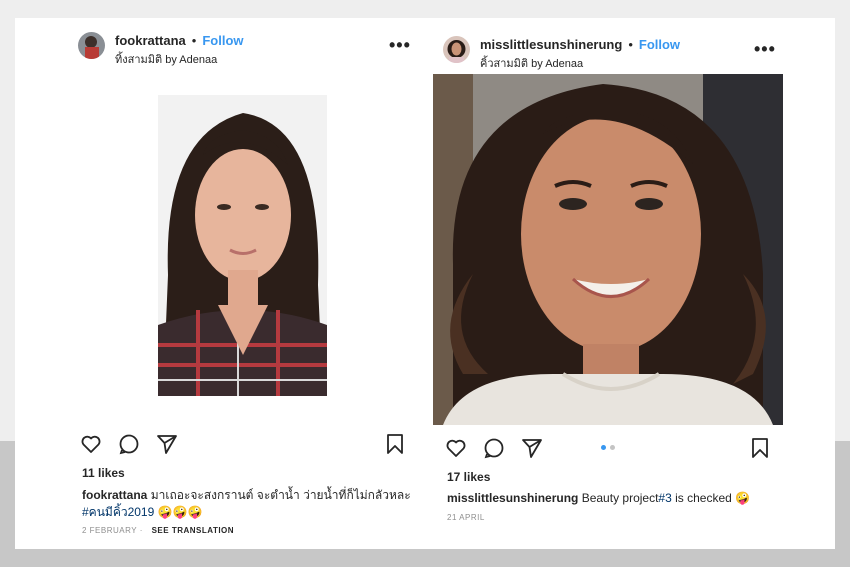 This screenshot has height=567, width=850. I want to click on location-link: ทิ้งสามมิติ by Adenaa, so click(179, 59).